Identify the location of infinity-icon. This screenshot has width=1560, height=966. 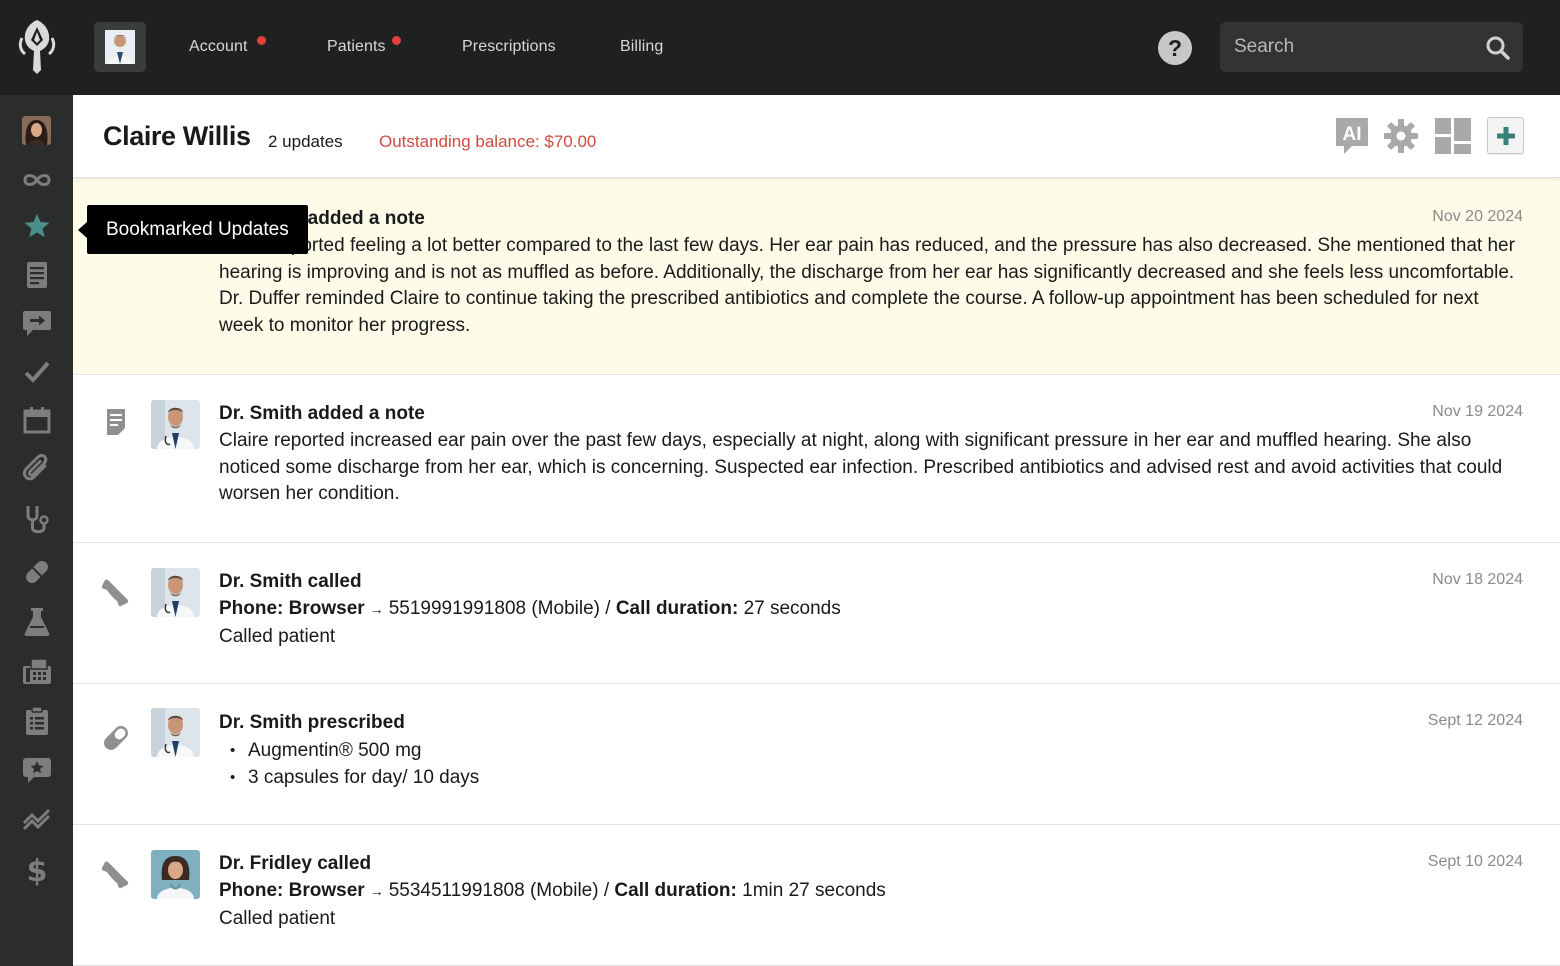
(37, 180).